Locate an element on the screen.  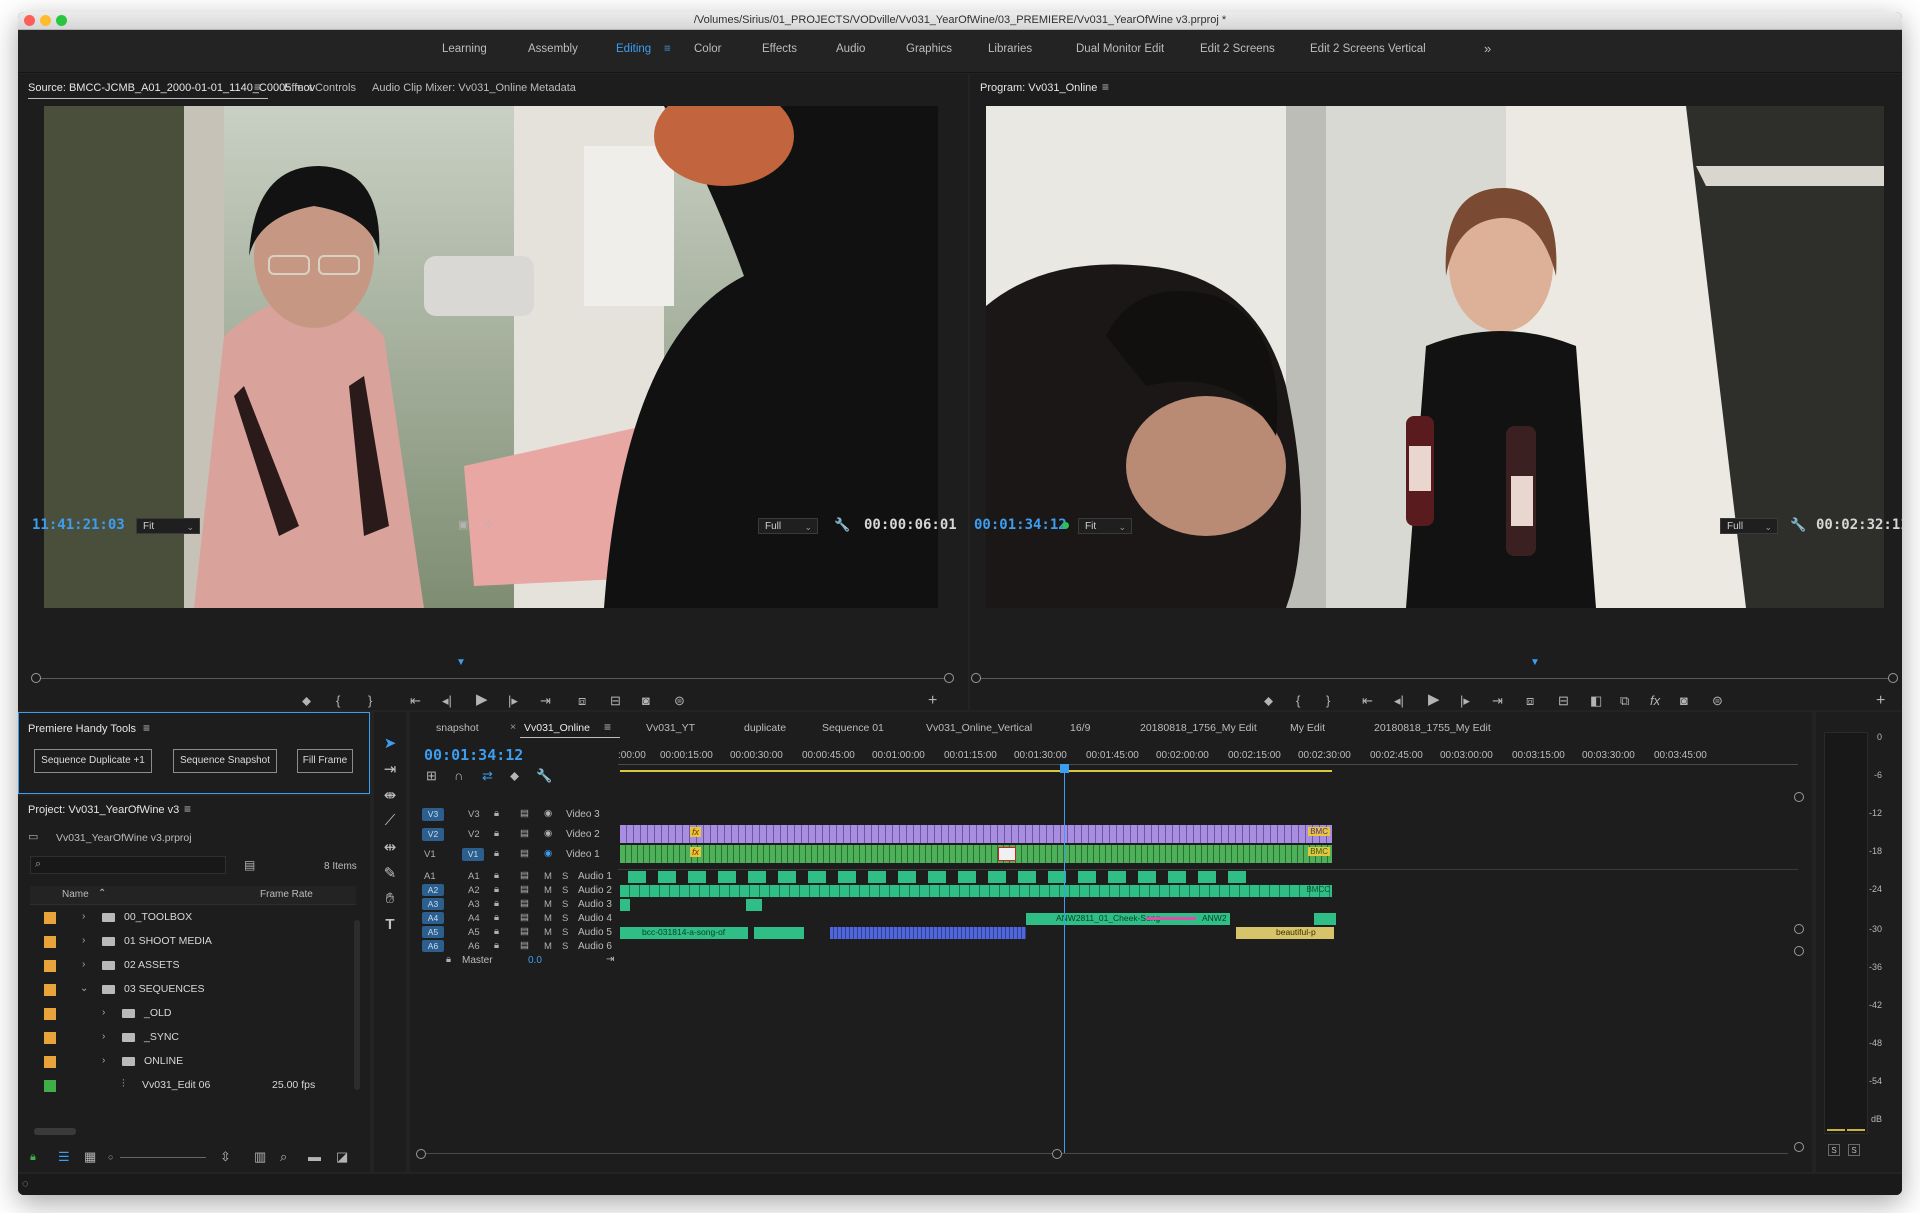
linked-selection-icon: ⇄ is located at coordinates (487, 776).